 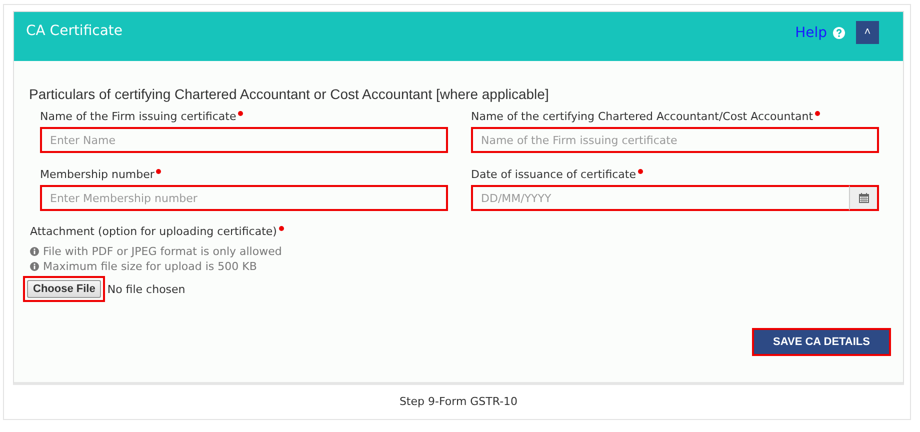 I want to click on text-field: Enter Membership number, so click(x=244, y=198).